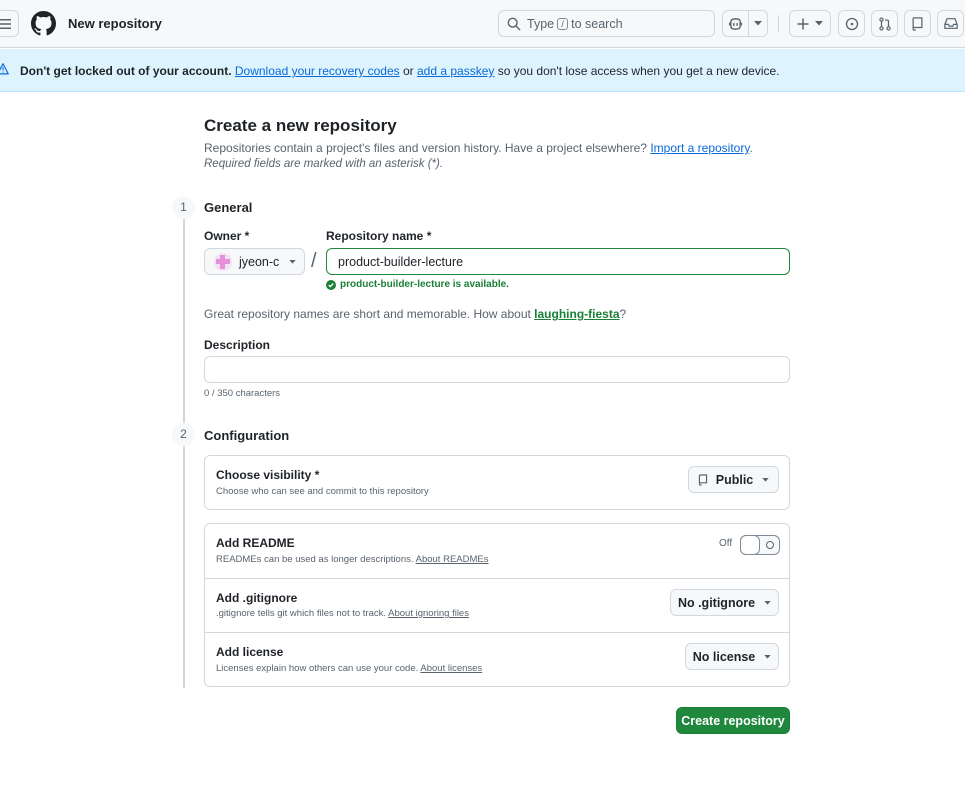  I want to click on search-suffix: to search, so click(597, 23).